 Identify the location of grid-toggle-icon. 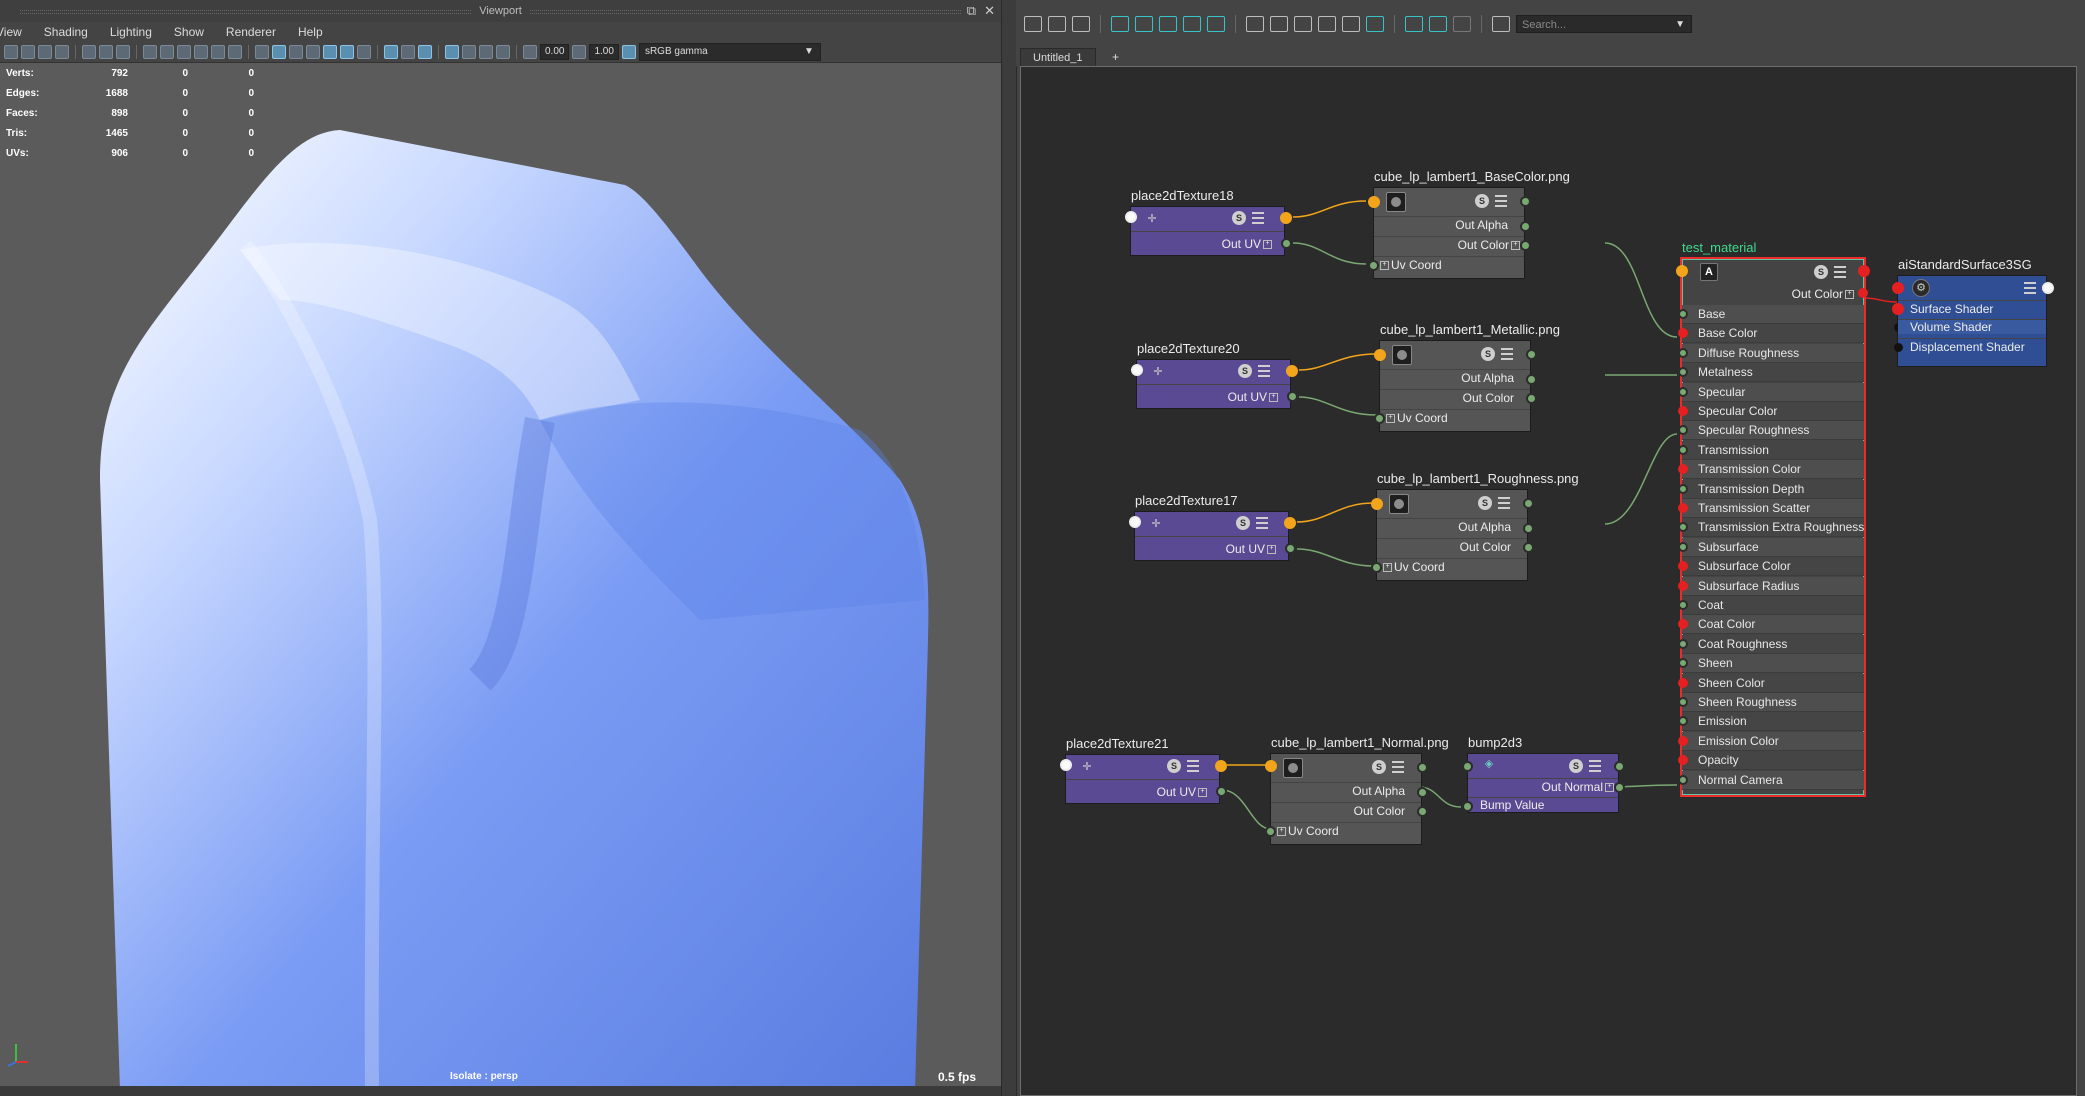
(1414, 24).